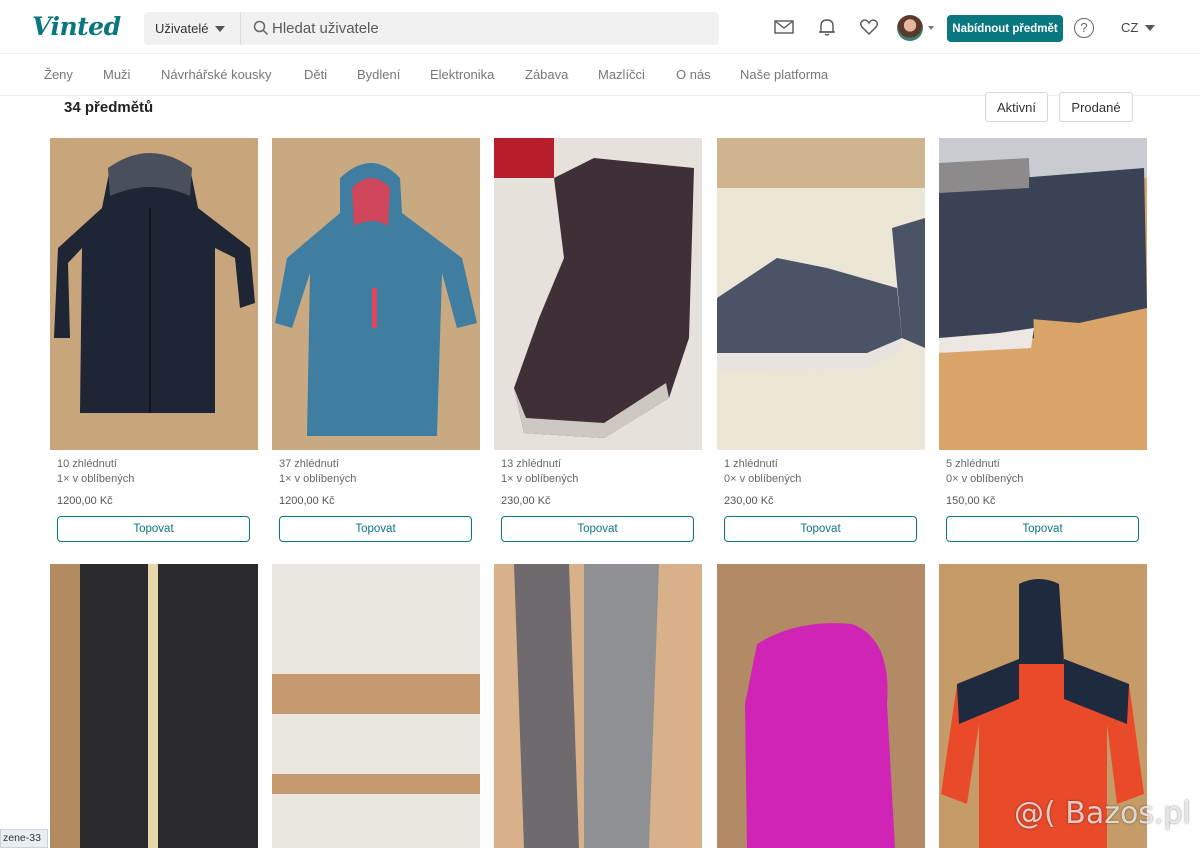 Image resolution: width=1200 pixels, height=848 pixels. I want to click on item-views: 10 zhlédnutí, so click(87, 464).